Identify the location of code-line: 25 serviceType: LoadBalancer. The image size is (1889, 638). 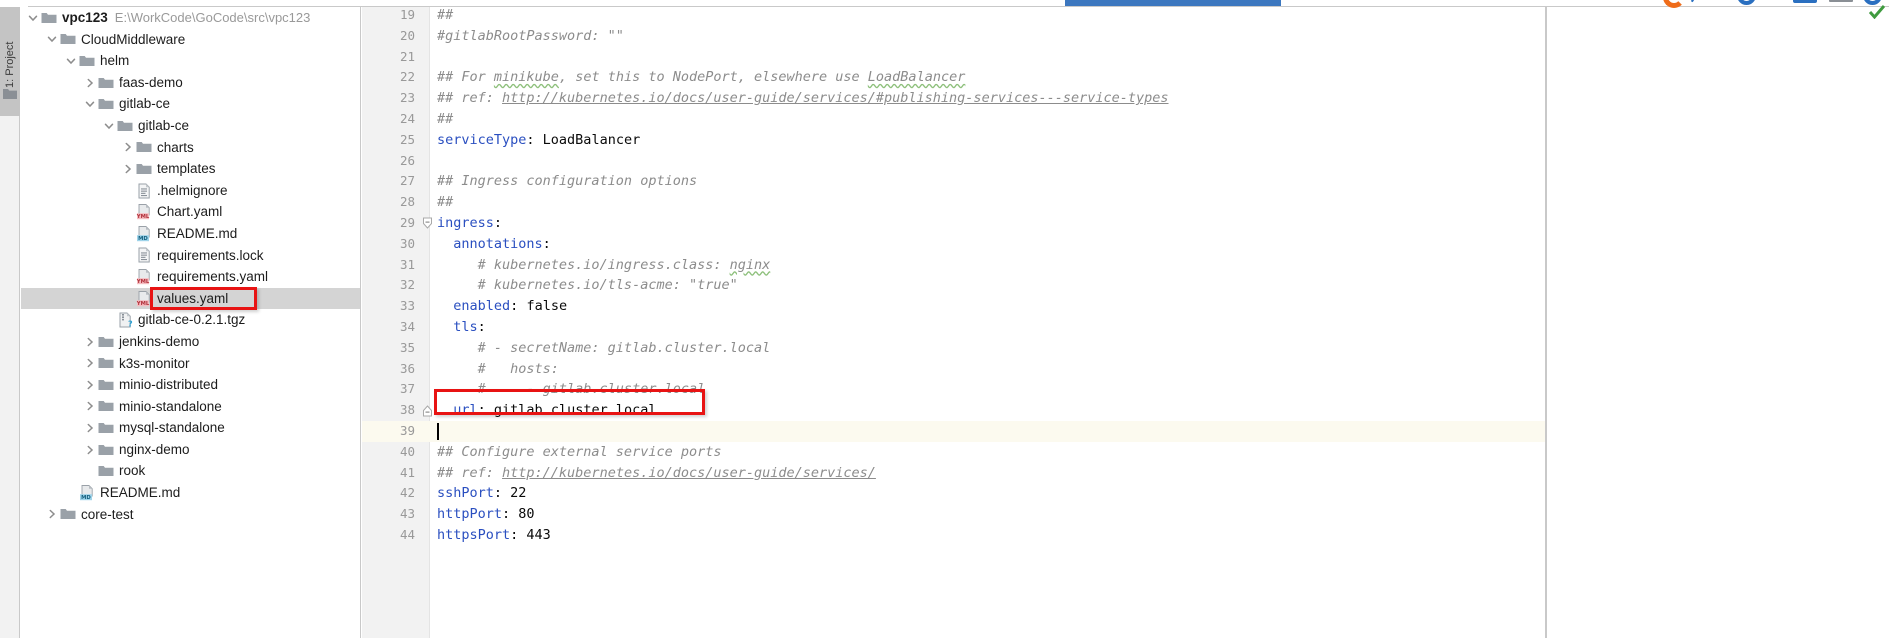
(954, 140).